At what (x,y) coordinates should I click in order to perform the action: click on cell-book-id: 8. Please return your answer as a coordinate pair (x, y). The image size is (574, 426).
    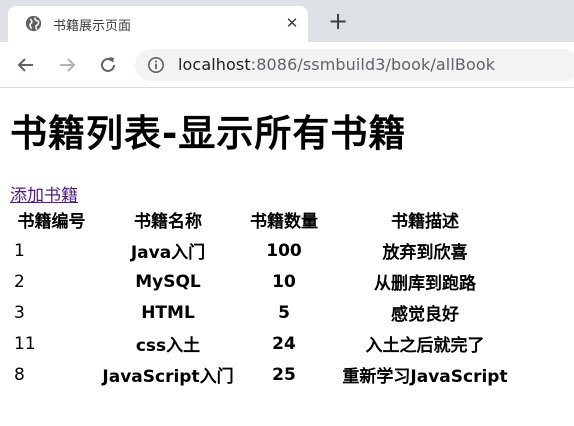
    Looking at the image, I should click on (19, 374).